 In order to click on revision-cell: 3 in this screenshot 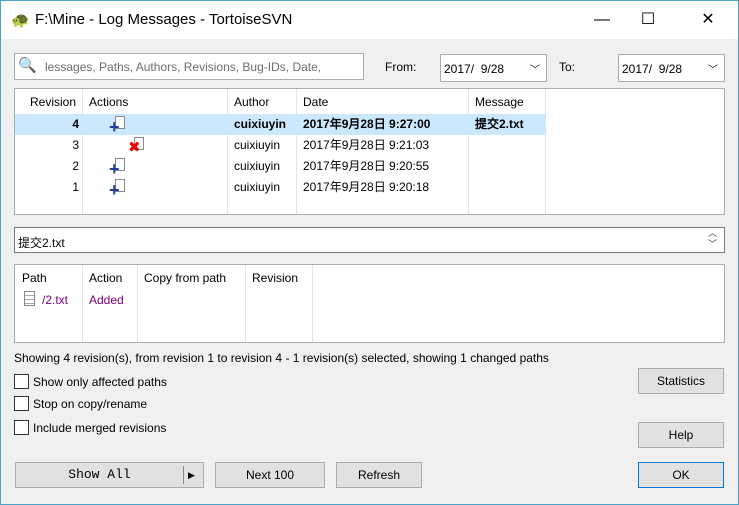, I will do `click(75, 145)`.